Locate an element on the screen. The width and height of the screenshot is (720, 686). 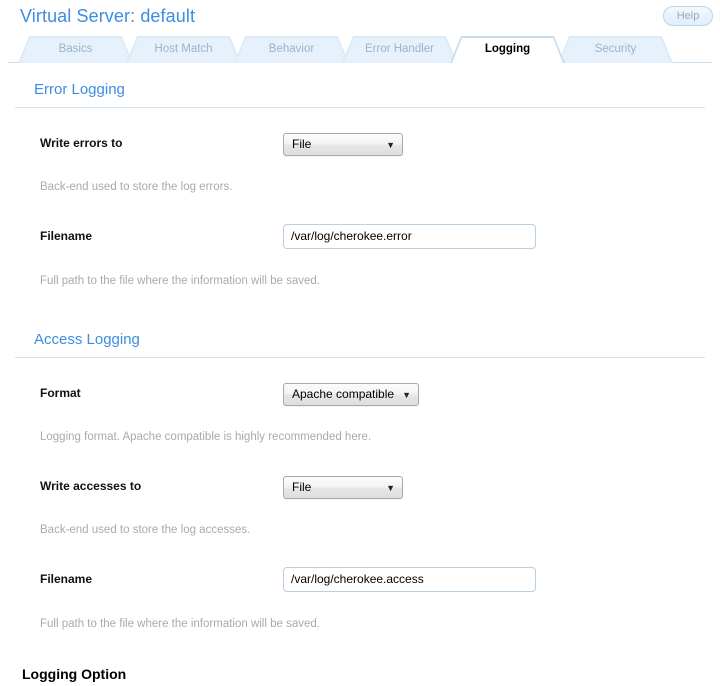
section-divider-error-logging is located at coordinates (360, 107).